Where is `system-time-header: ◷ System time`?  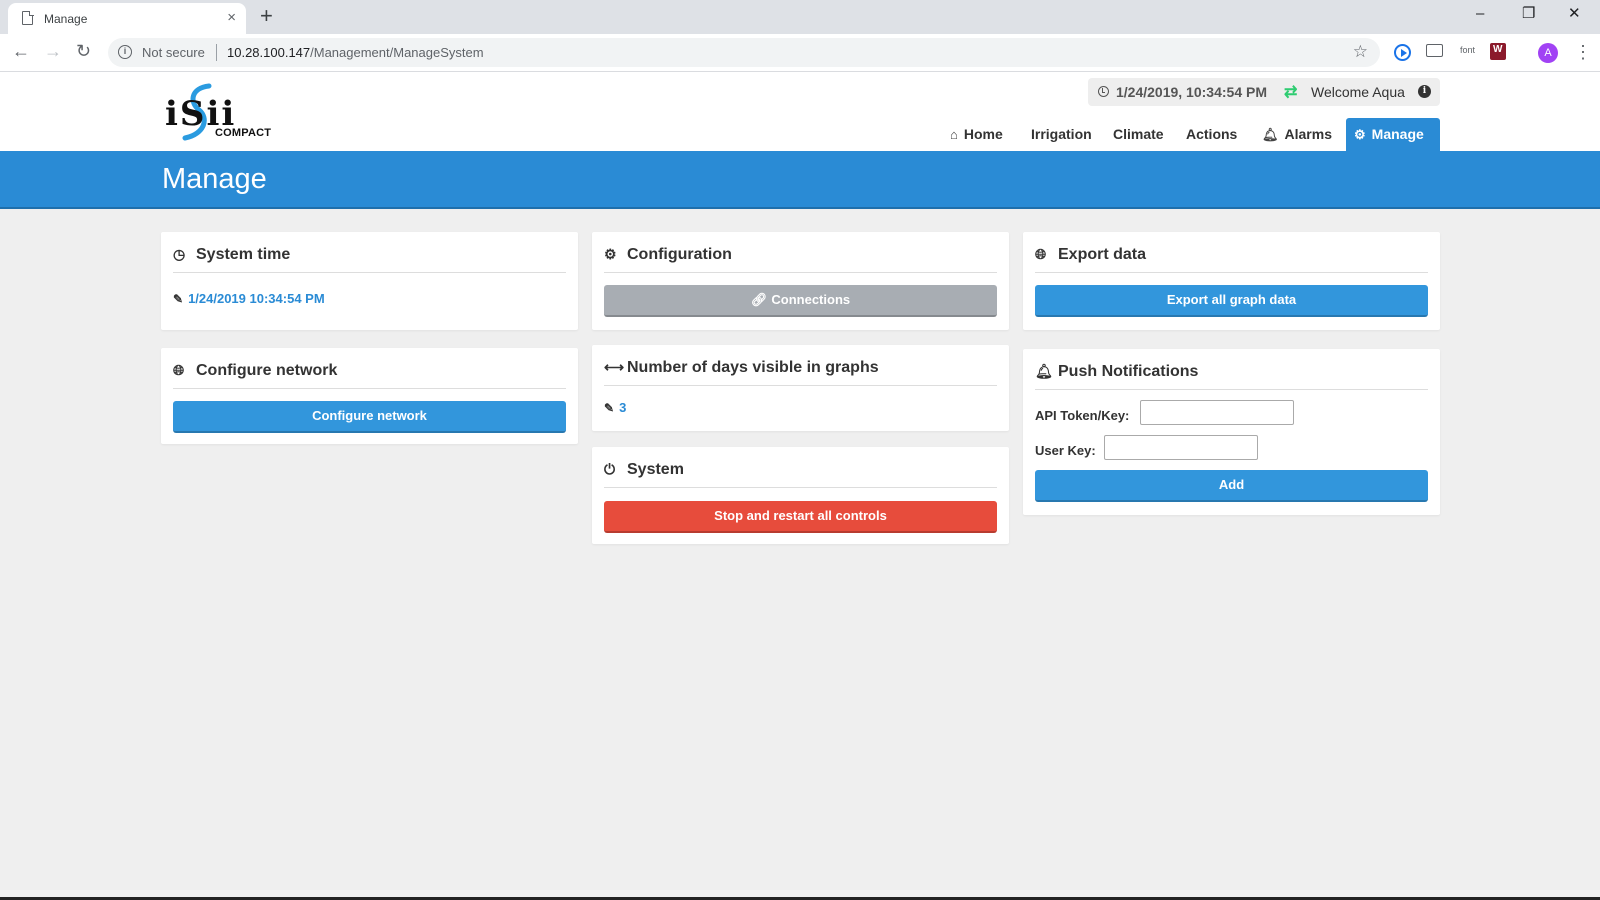 system-time-header: ◷ System time is located at coordinates (369, 258).